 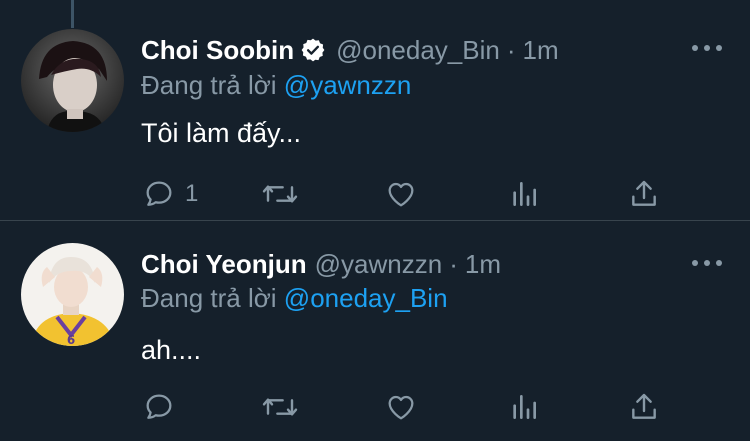 What do you see at coordinates (71, 339) in the screenshot?
I see `svg-text: 6` at bounding box center [71, 339].